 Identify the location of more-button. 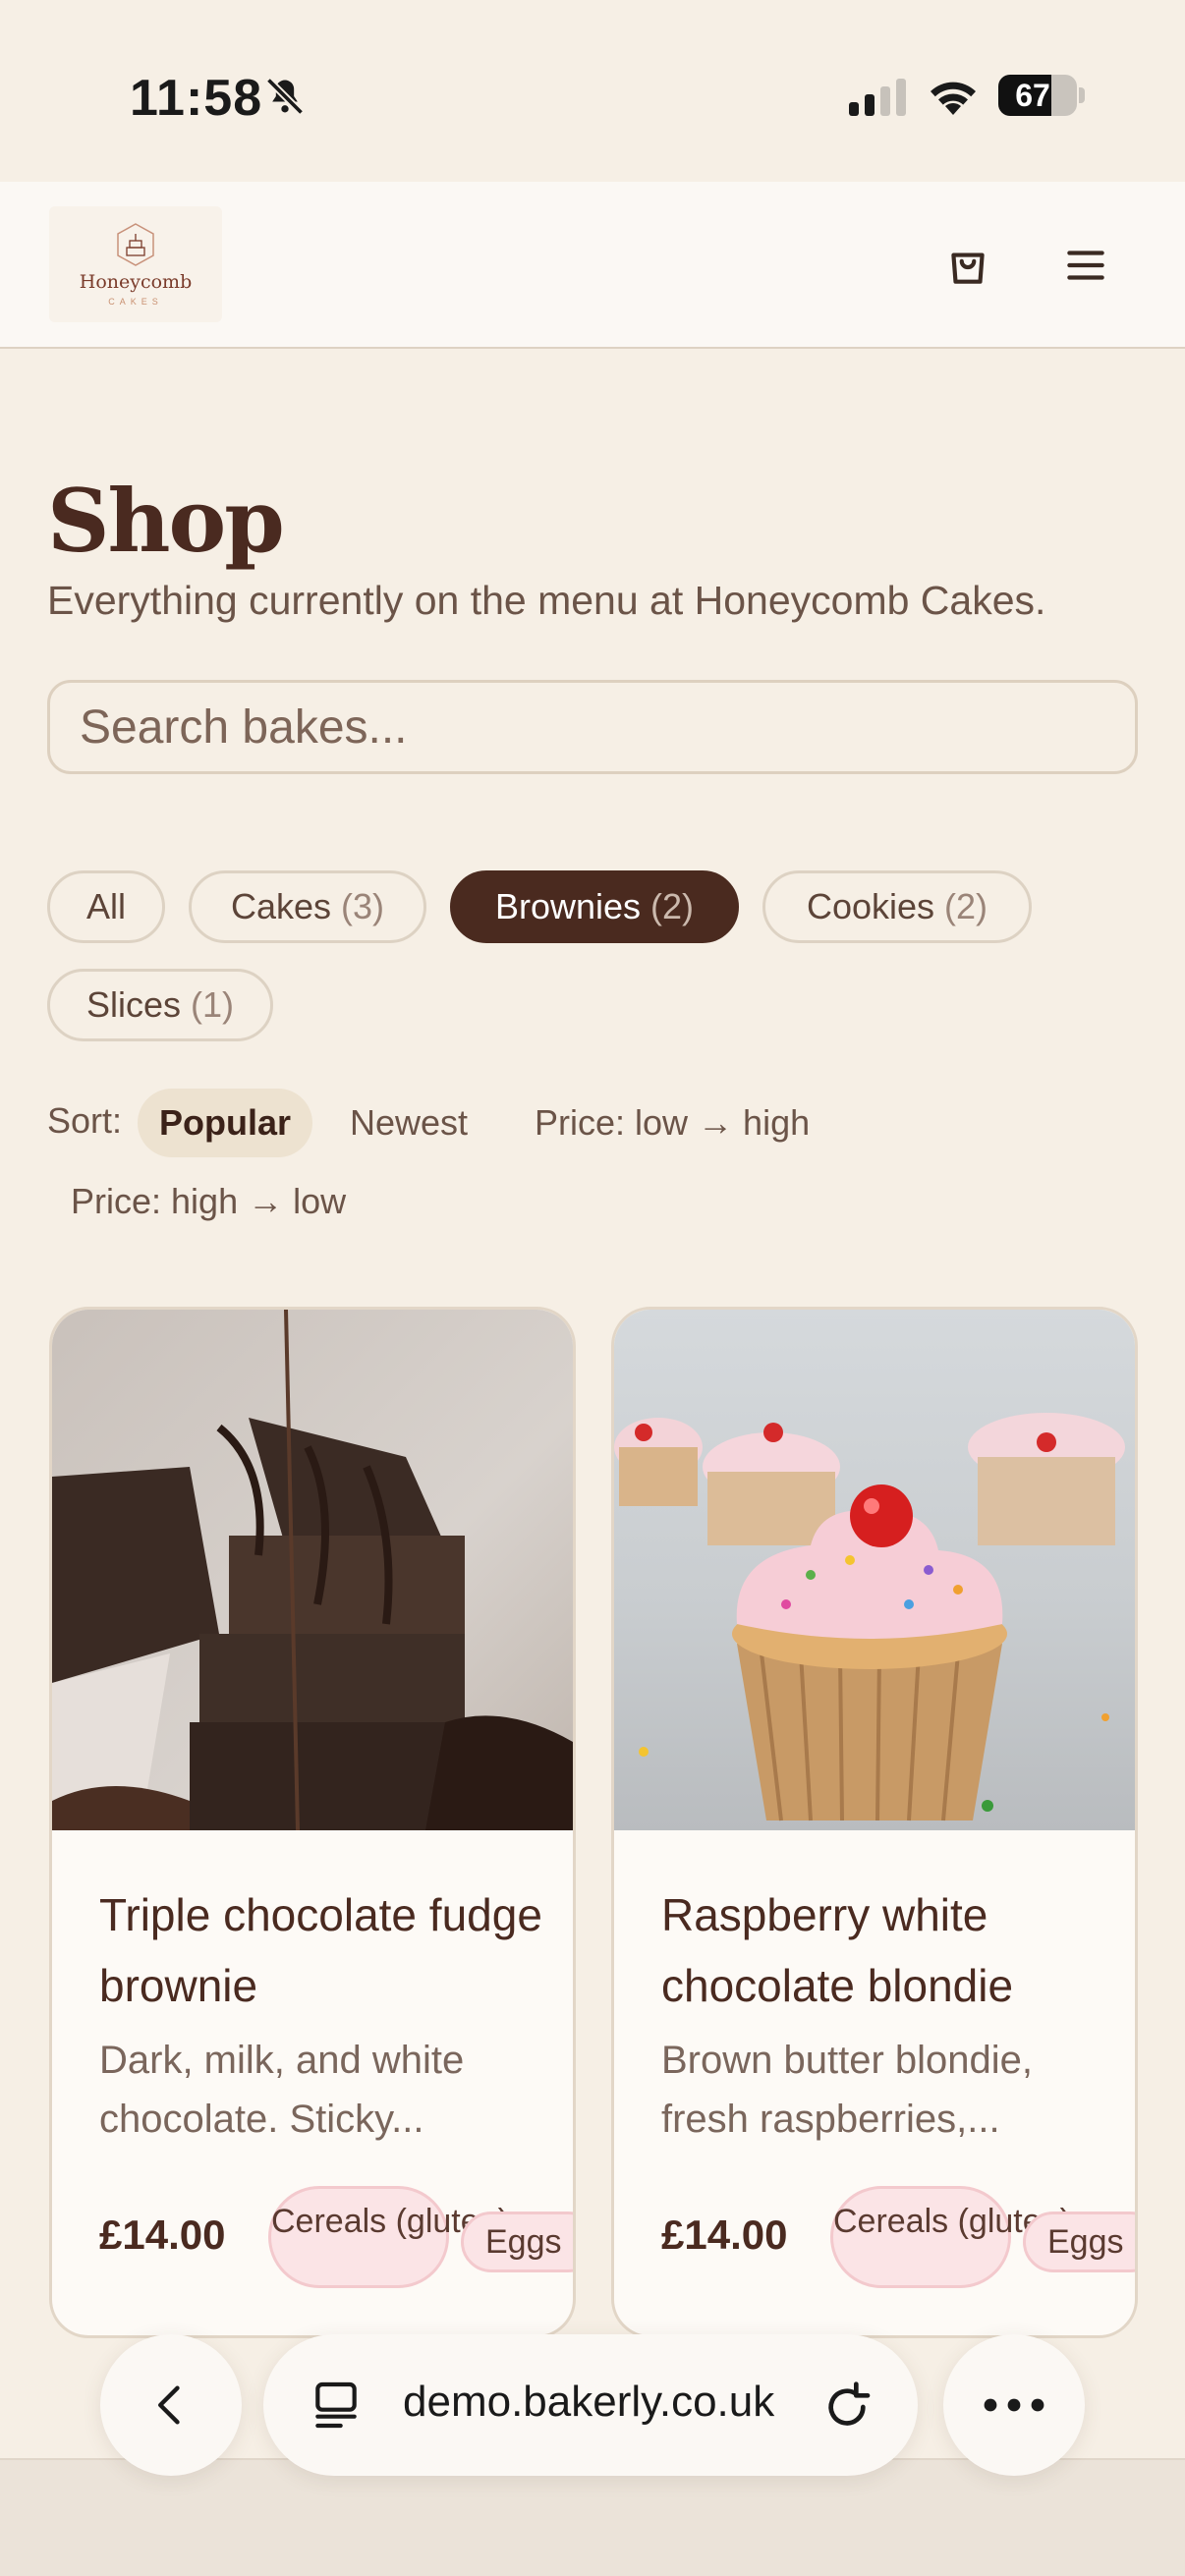
(1014, 2405).